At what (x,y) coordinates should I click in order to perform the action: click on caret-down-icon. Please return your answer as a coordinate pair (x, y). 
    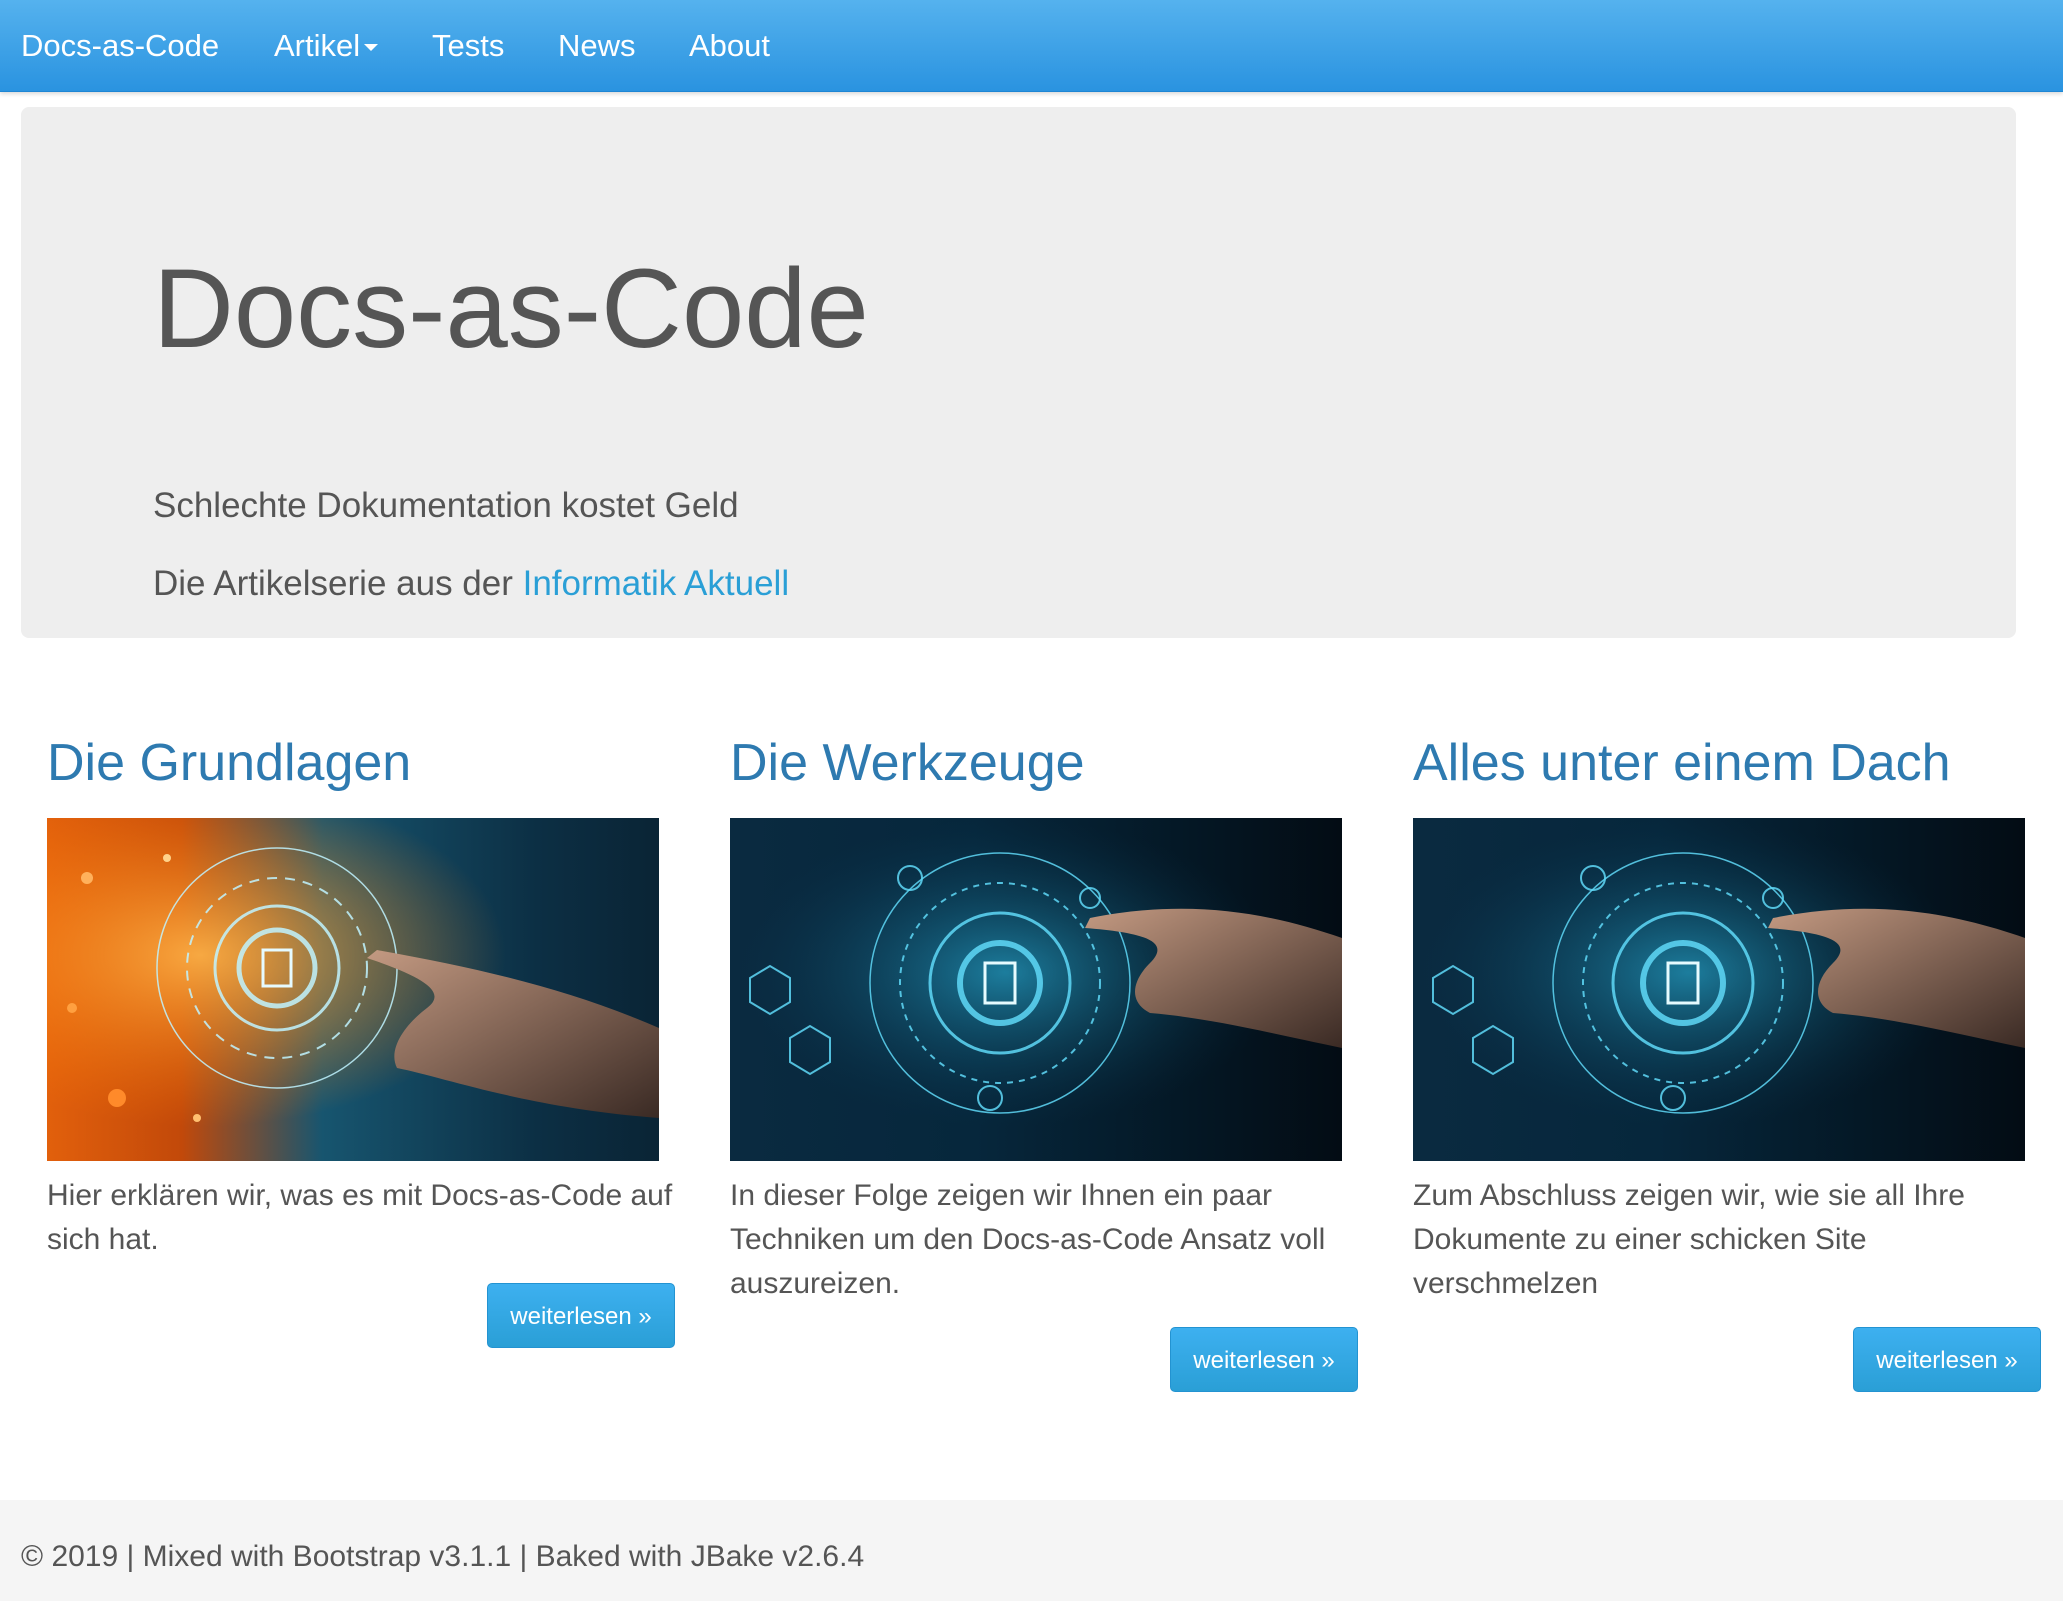
    Looking at the image, I should click on (371, 48).